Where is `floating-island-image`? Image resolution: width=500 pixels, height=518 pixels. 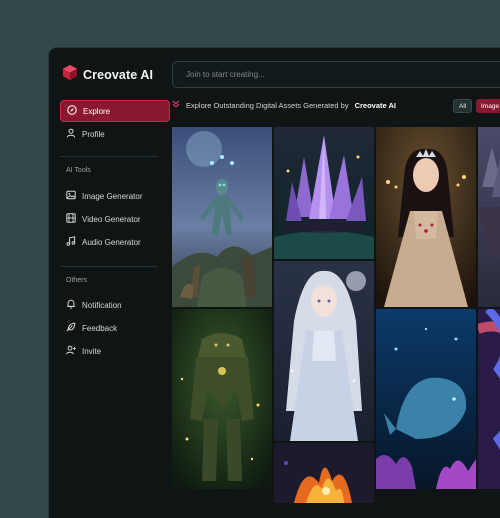 floating-island-image is located at coordinates (489, 217).